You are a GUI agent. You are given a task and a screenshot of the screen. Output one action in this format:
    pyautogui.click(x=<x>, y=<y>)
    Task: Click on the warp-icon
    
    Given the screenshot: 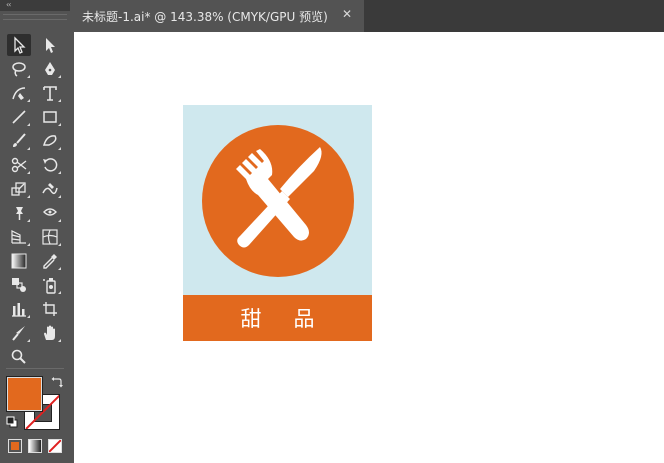 What is the action you would take?
    pyautogui.click(x=50, y=189)
    